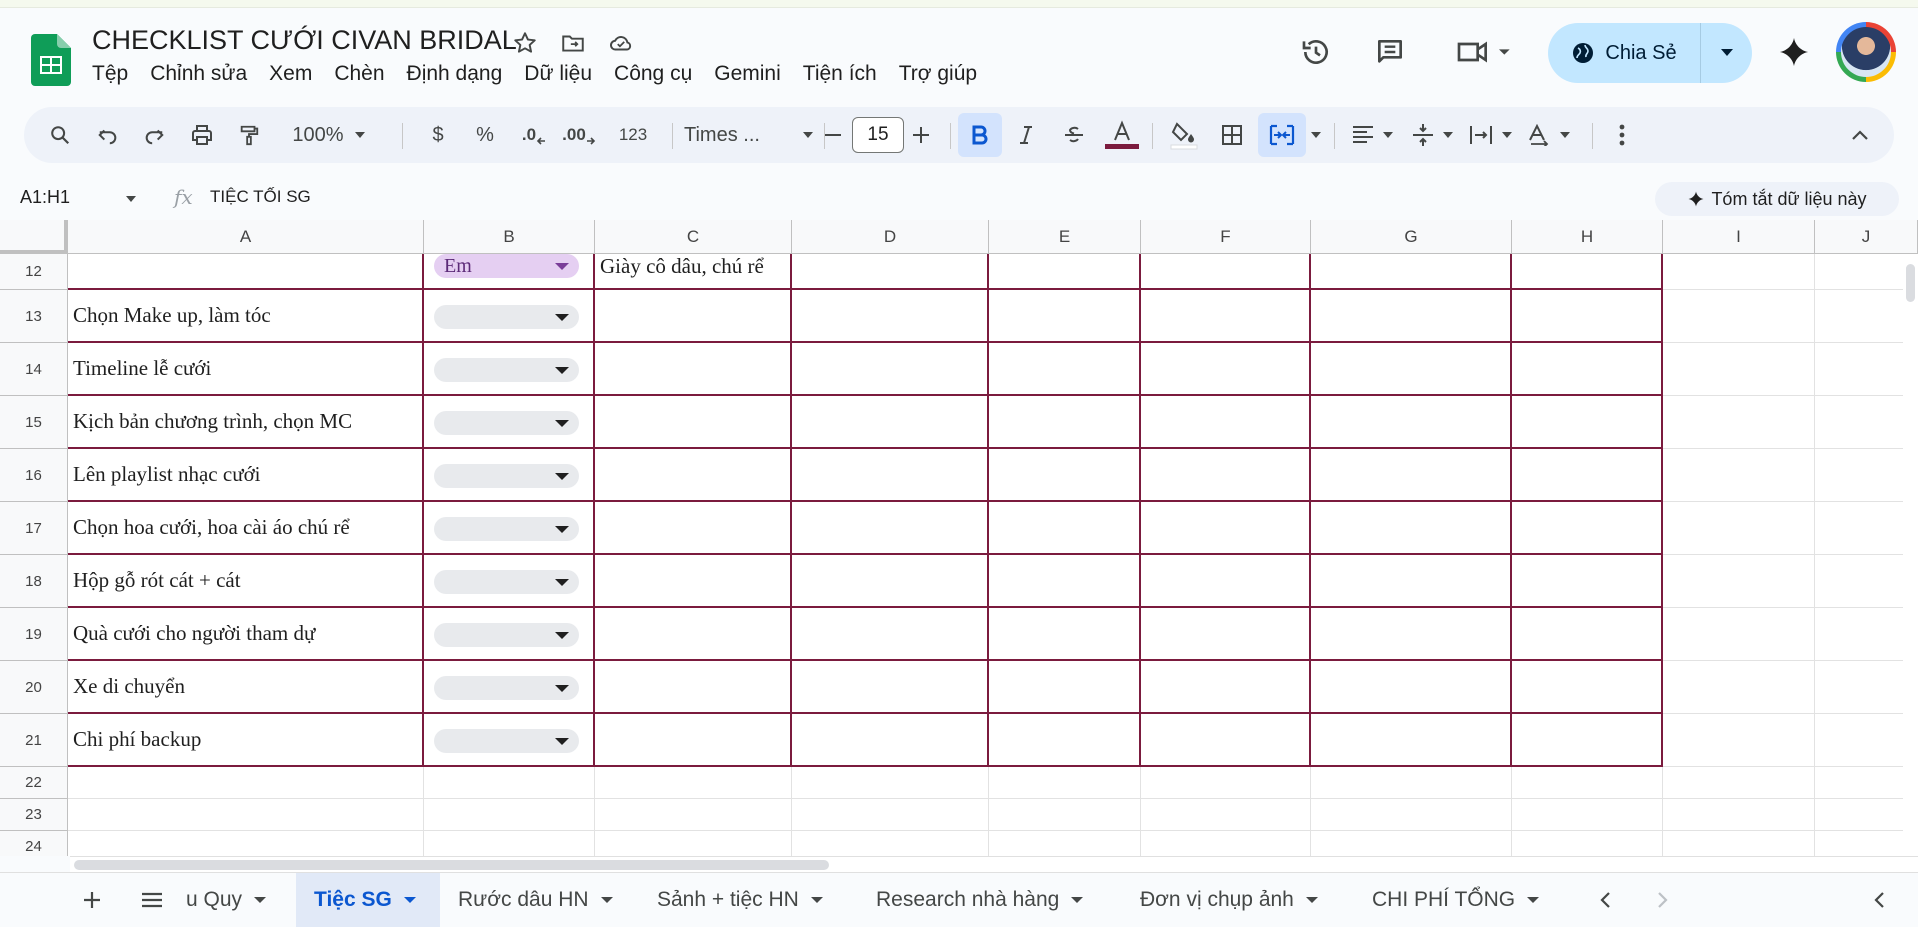 This screenshot has height=927, width=1918. I want to click on select-all-corner, so click(34, 237).